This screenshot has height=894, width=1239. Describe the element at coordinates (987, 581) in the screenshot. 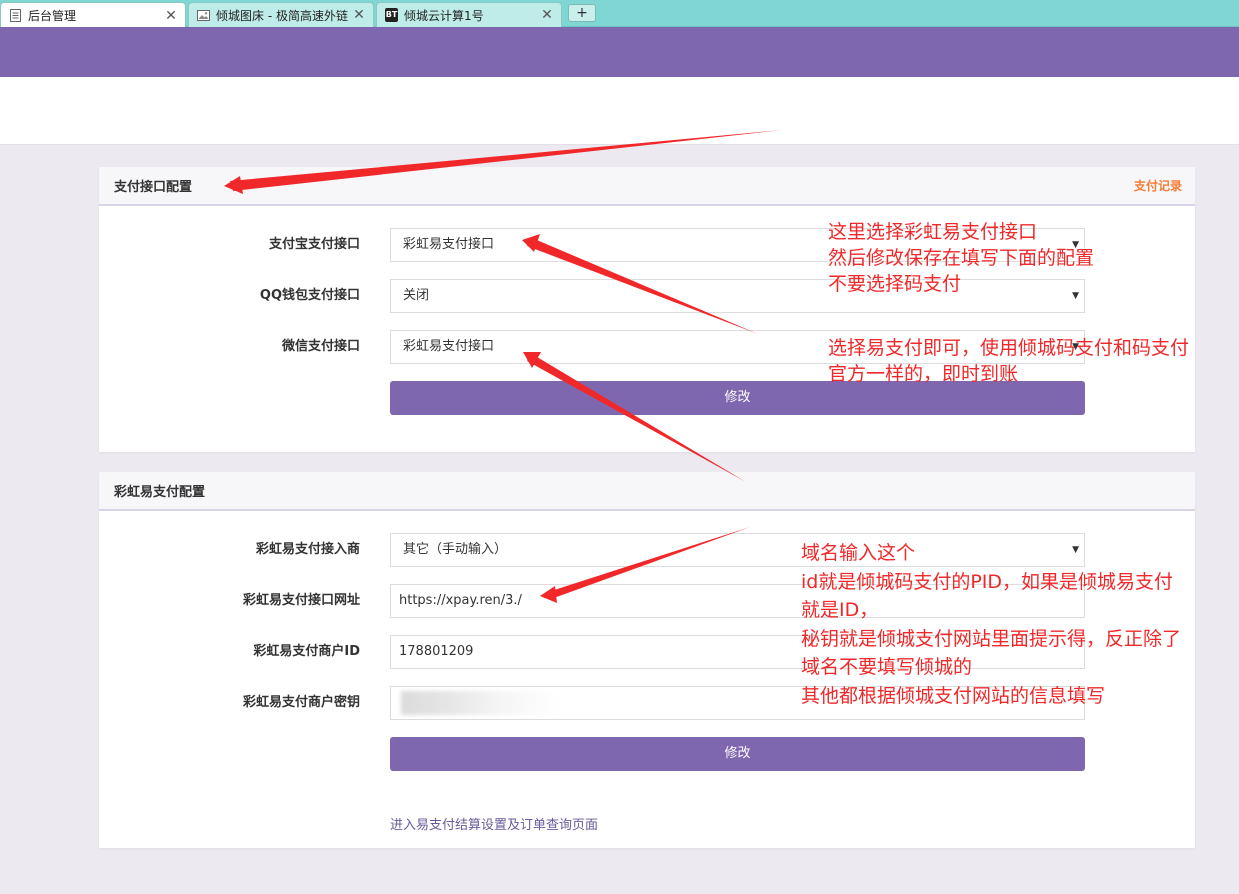

I see `annotation-line: id就是倾城码支付的PID，如果是倾城易支付` at that location.